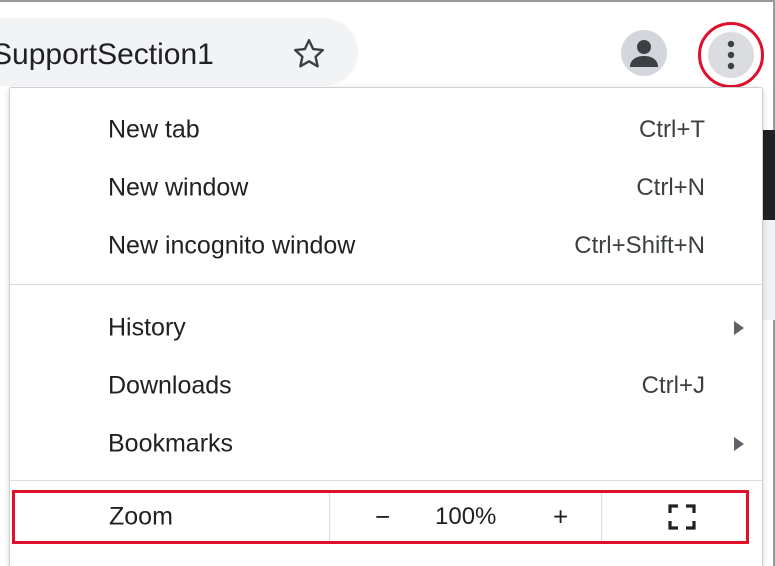 Image resolution: width=775 pixels, height=566 pixels. I want to click on page-background-light, so click(768, 270).